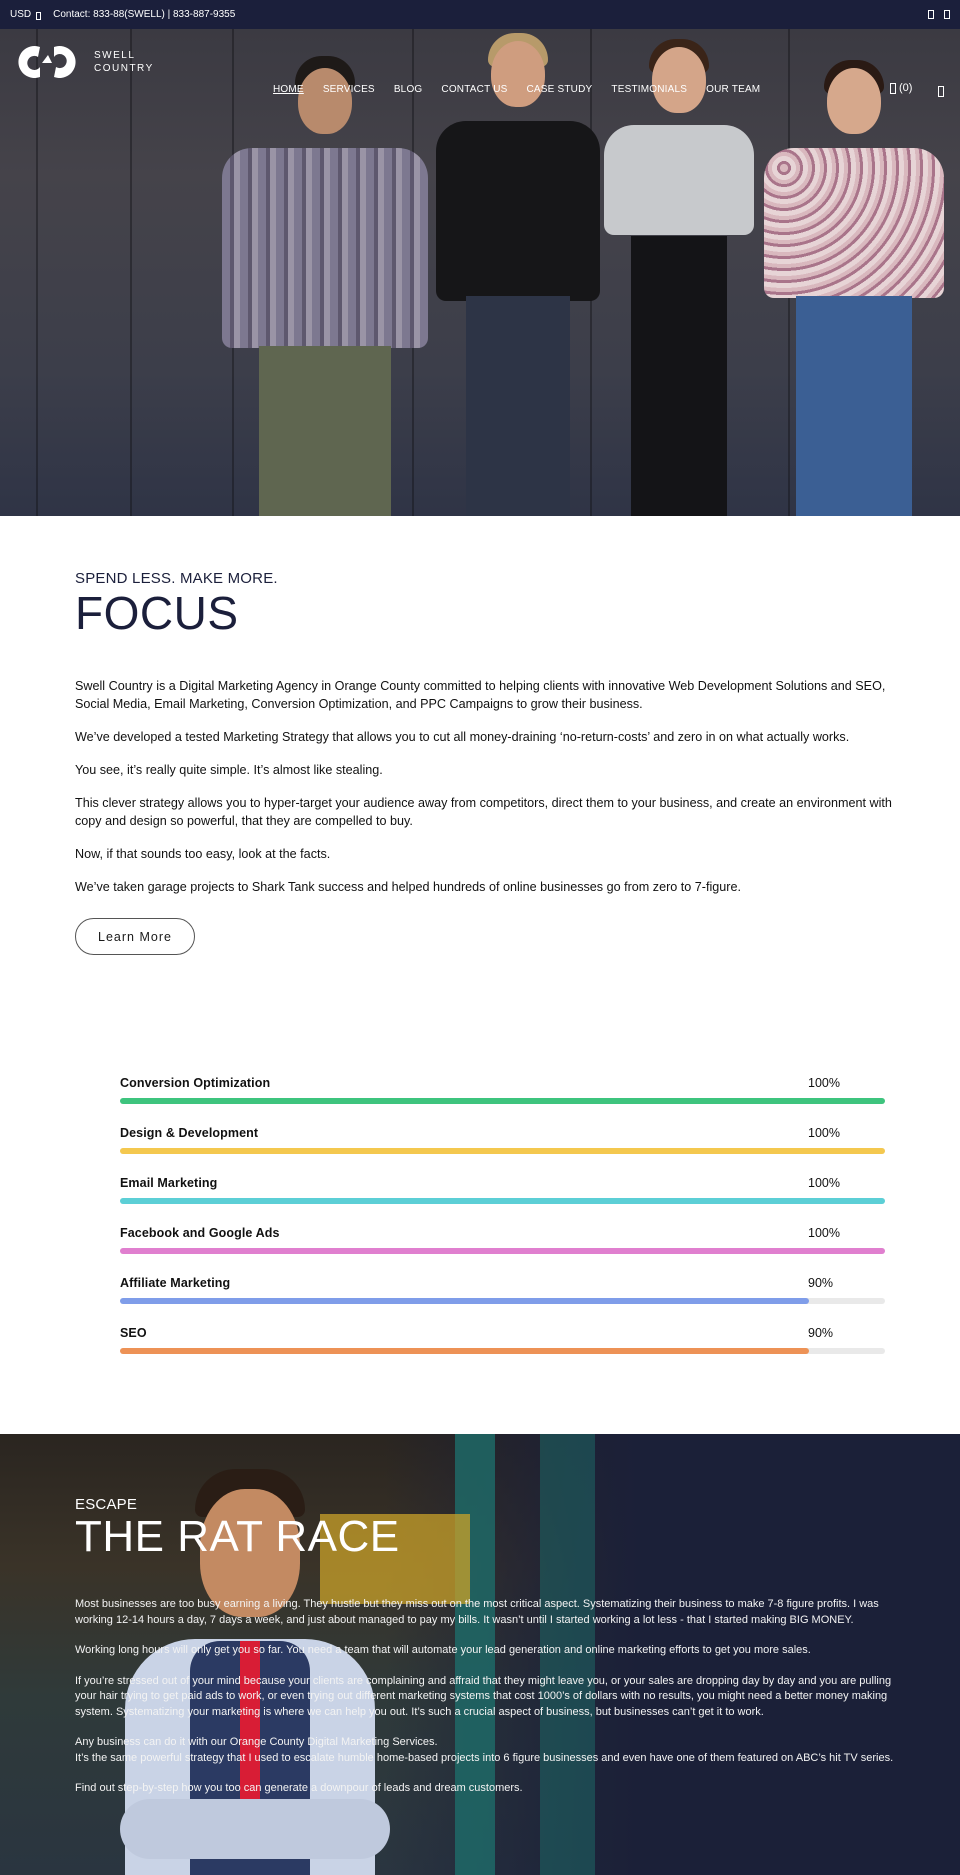 The height and width of the screenshot is (1875, 960). What do you see at coordinates (175, 1283) in the screenshot?
I see `skill-name: Affiliate Marketing` at bounding box center [175, 1283].